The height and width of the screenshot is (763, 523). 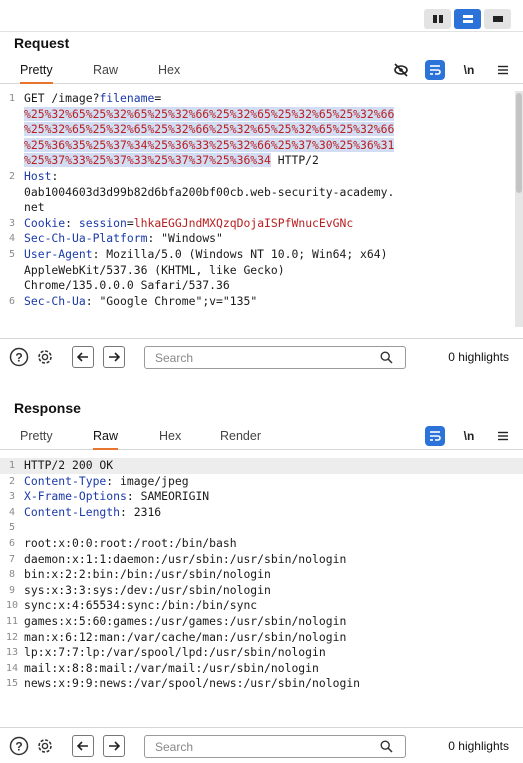 What do you see at coordinates (519, 143) in the screenshot?
I see `request-scrollbar-thumb` at bounding box center [519, 143].